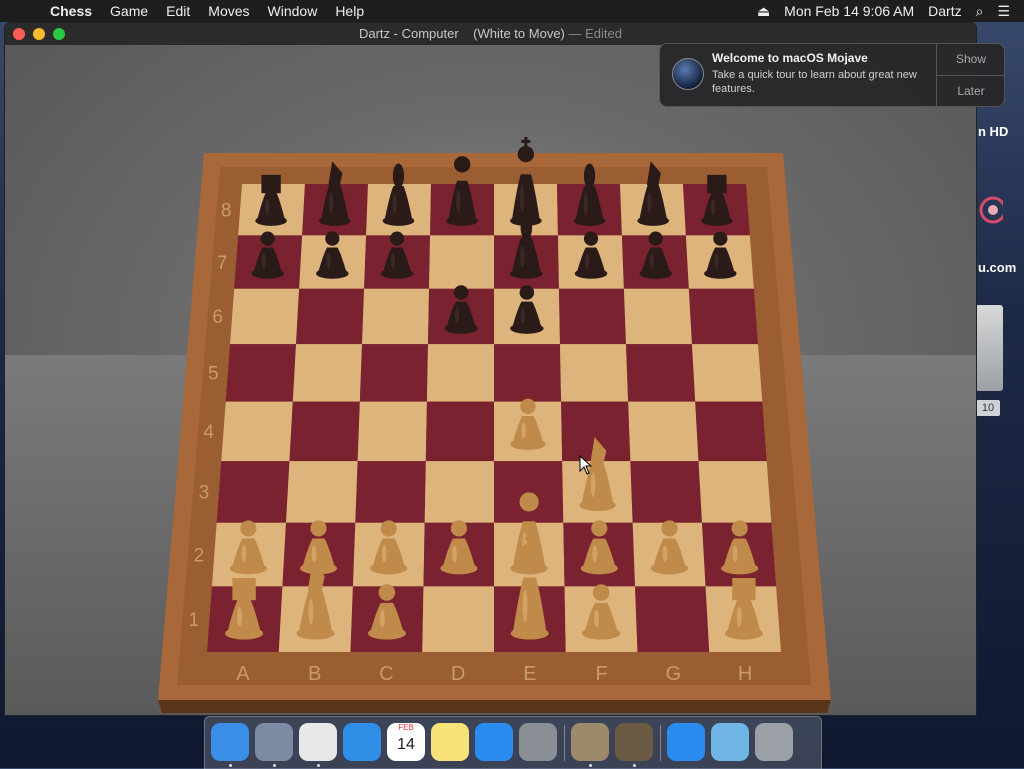 This screenshot has width=1024, height=769. Describe the element at coordinates (327, 373) in the screenshot. I see `square-b5` at that location.